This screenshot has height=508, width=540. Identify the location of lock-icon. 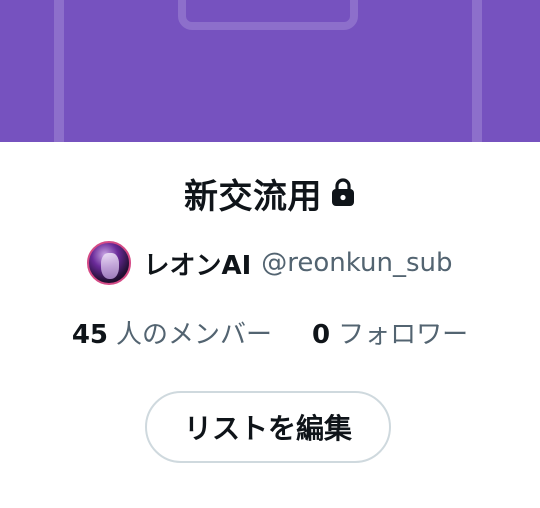
(343, 192).